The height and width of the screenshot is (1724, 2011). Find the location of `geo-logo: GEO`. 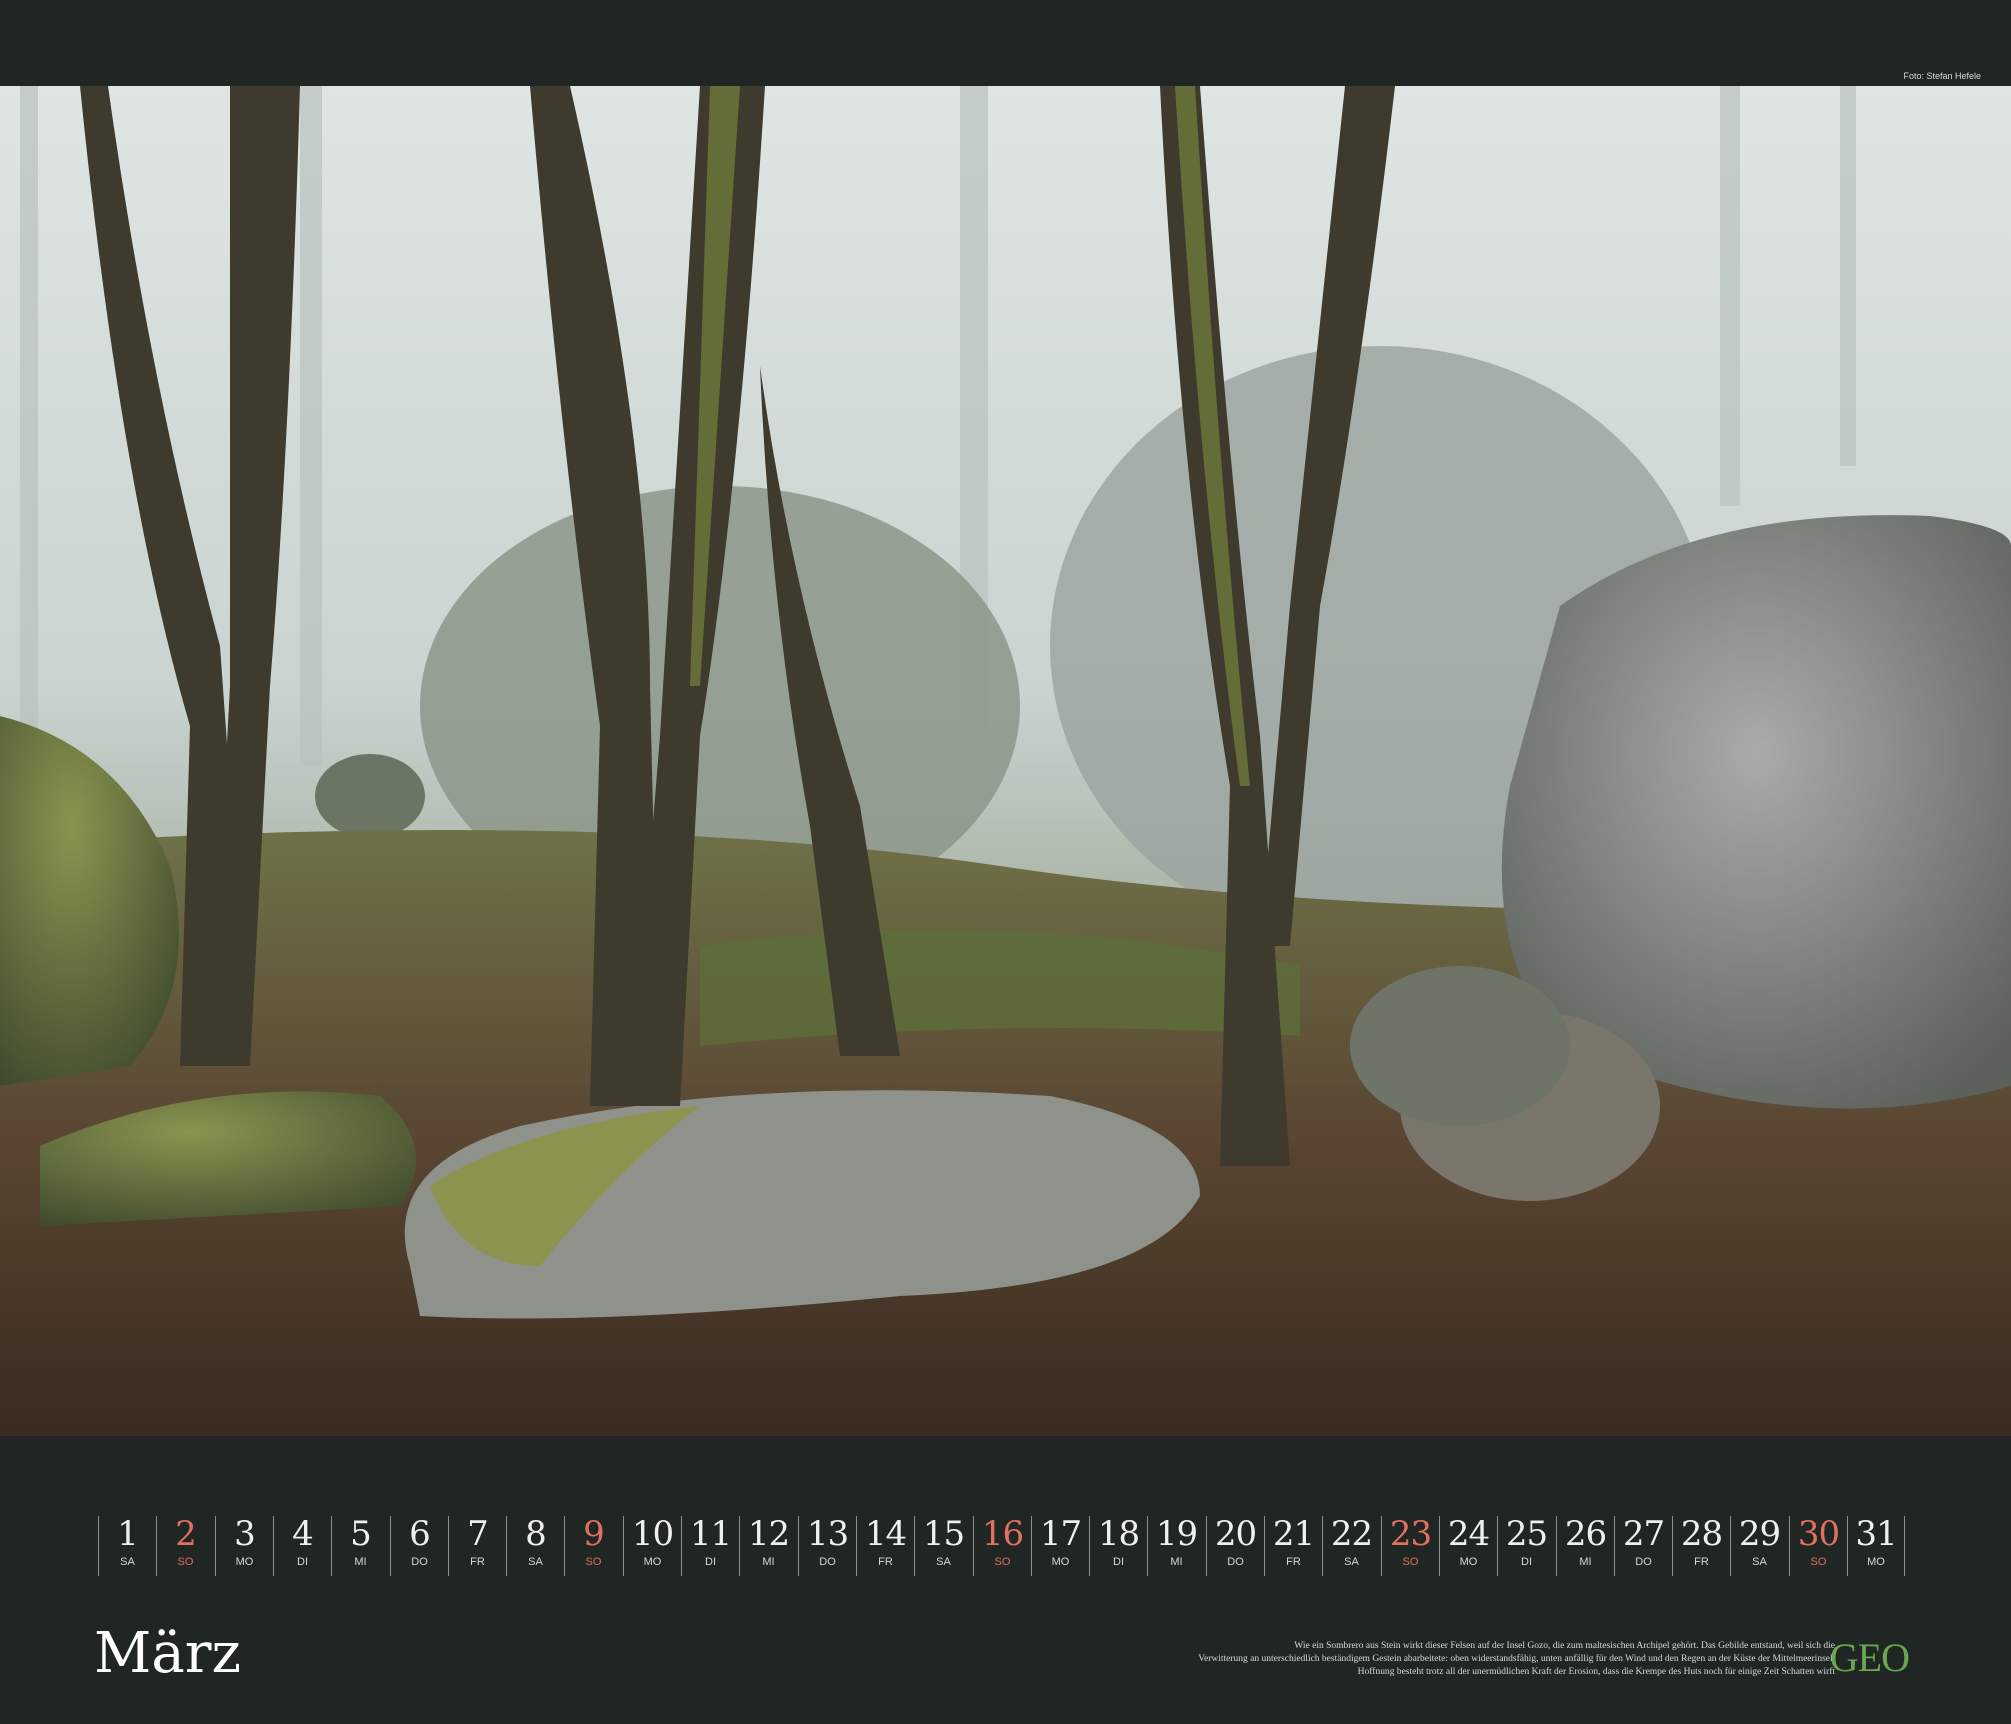

geo-logo: GEO is located at coordinates (1869, 1657).